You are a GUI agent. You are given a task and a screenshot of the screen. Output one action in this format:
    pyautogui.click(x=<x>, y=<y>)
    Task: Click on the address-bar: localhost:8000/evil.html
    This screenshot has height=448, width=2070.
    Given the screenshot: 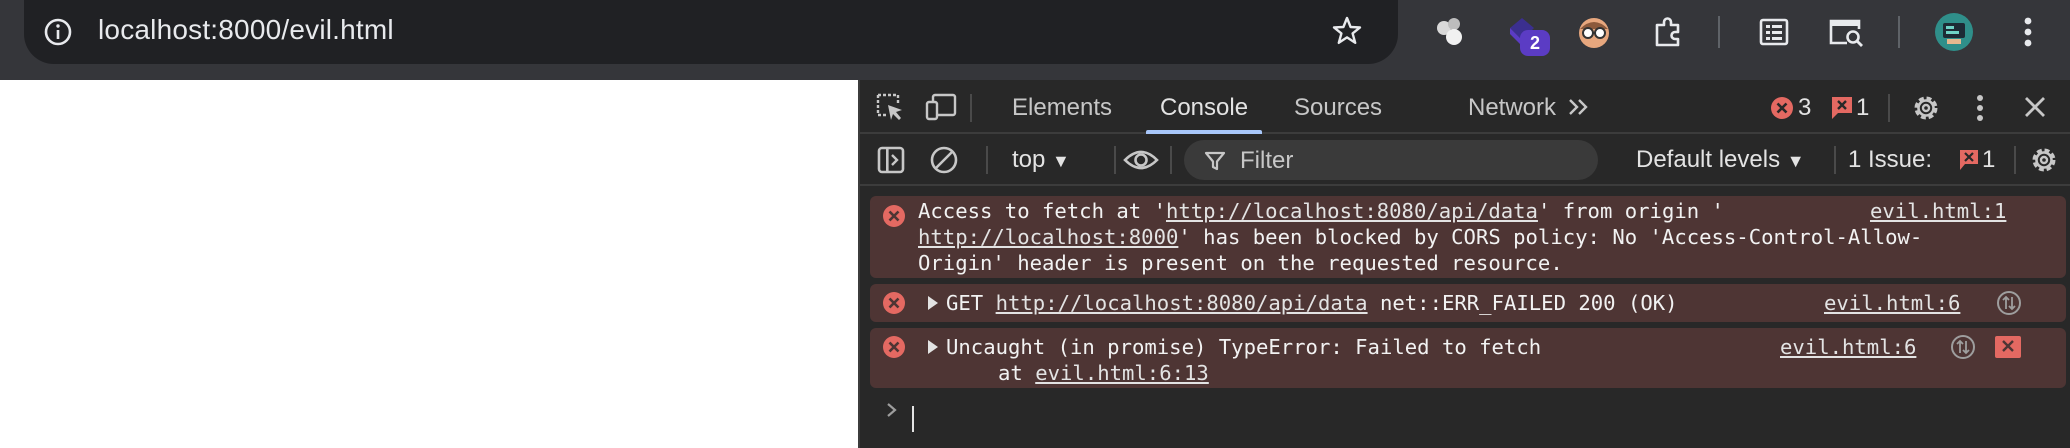 What is the action you would take?
    pyautogui.click(x=711, y=32)
    